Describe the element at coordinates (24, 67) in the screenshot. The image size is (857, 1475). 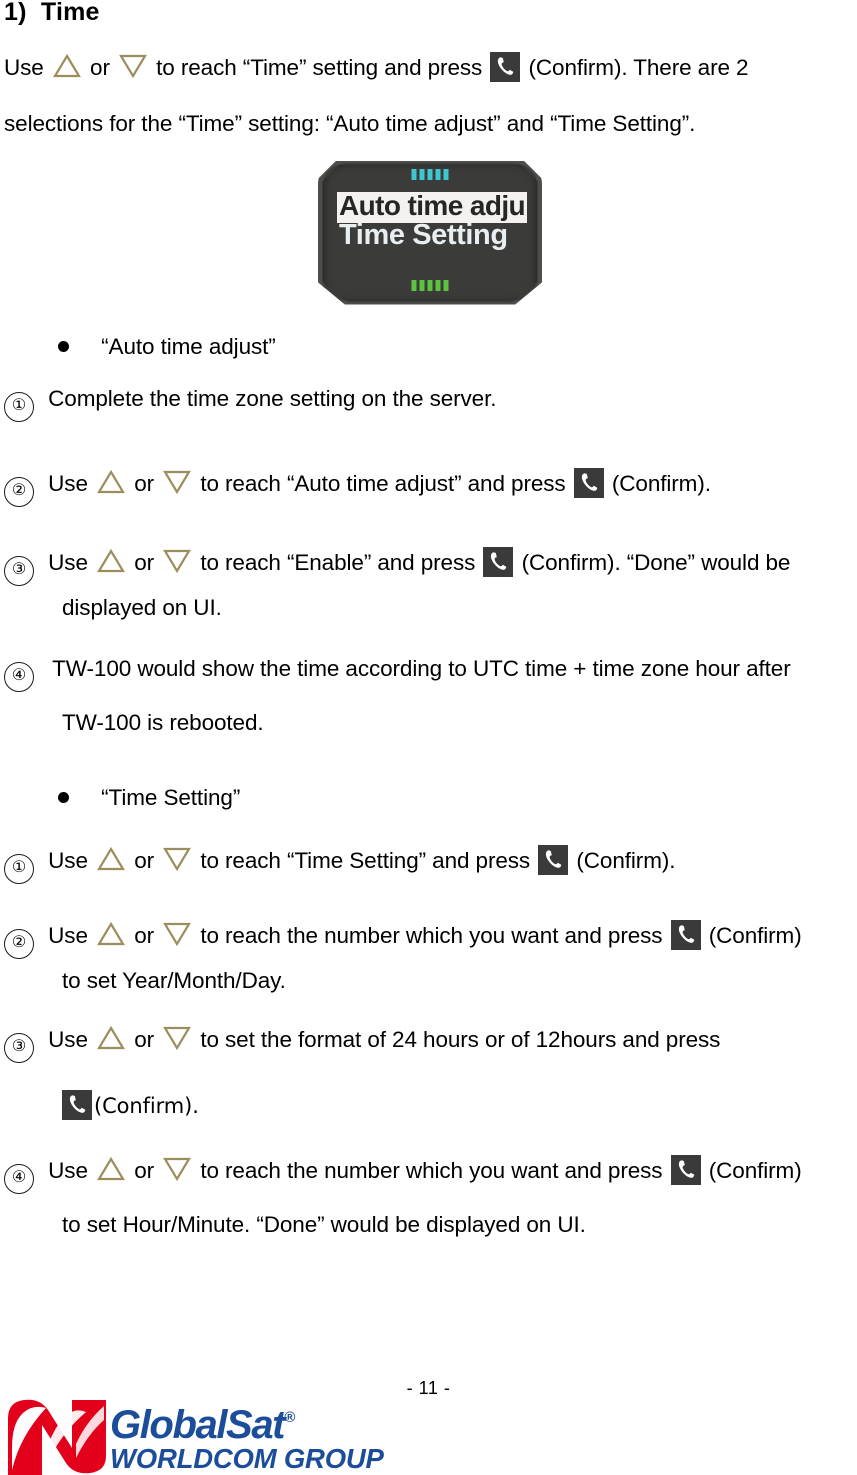
I see `intro-text-use: Use` at that location.